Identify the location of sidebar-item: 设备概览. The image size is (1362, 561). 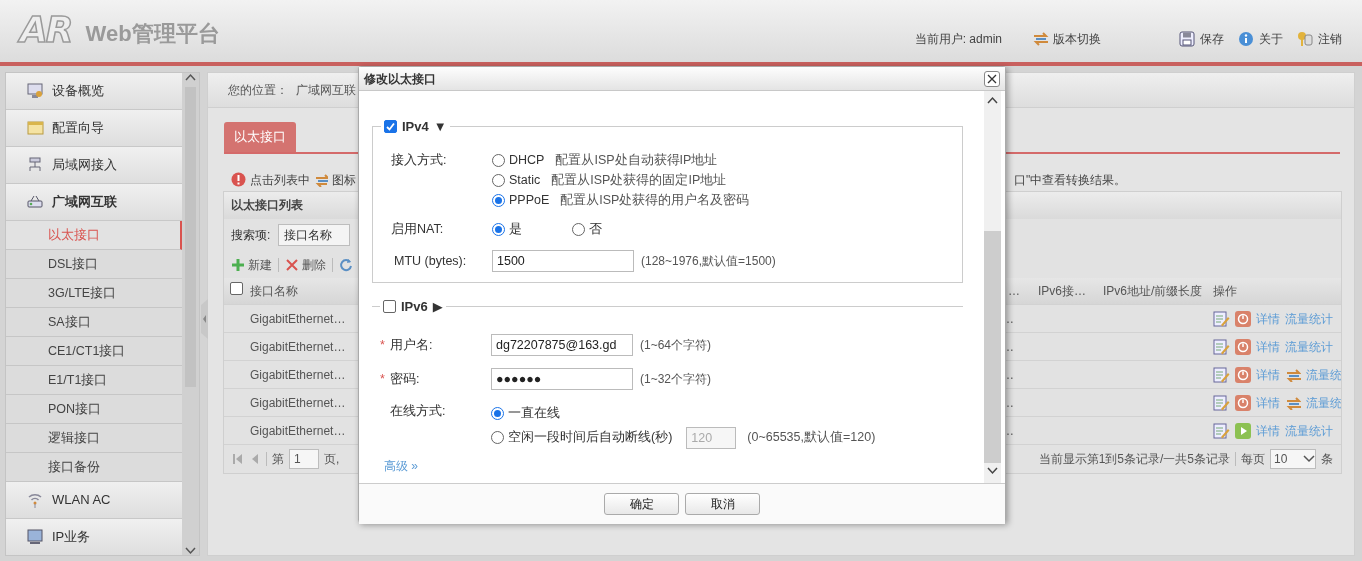
(94, 91).